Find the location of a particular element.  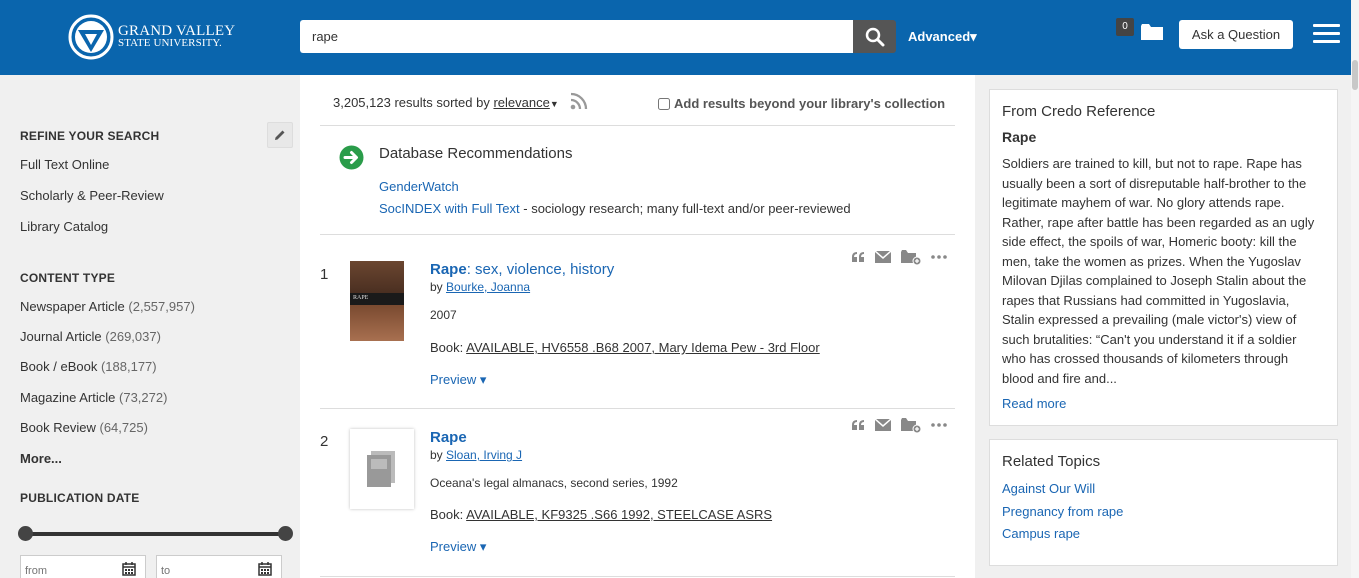

result-2-number: 2 is located at coordinates (324, 441).